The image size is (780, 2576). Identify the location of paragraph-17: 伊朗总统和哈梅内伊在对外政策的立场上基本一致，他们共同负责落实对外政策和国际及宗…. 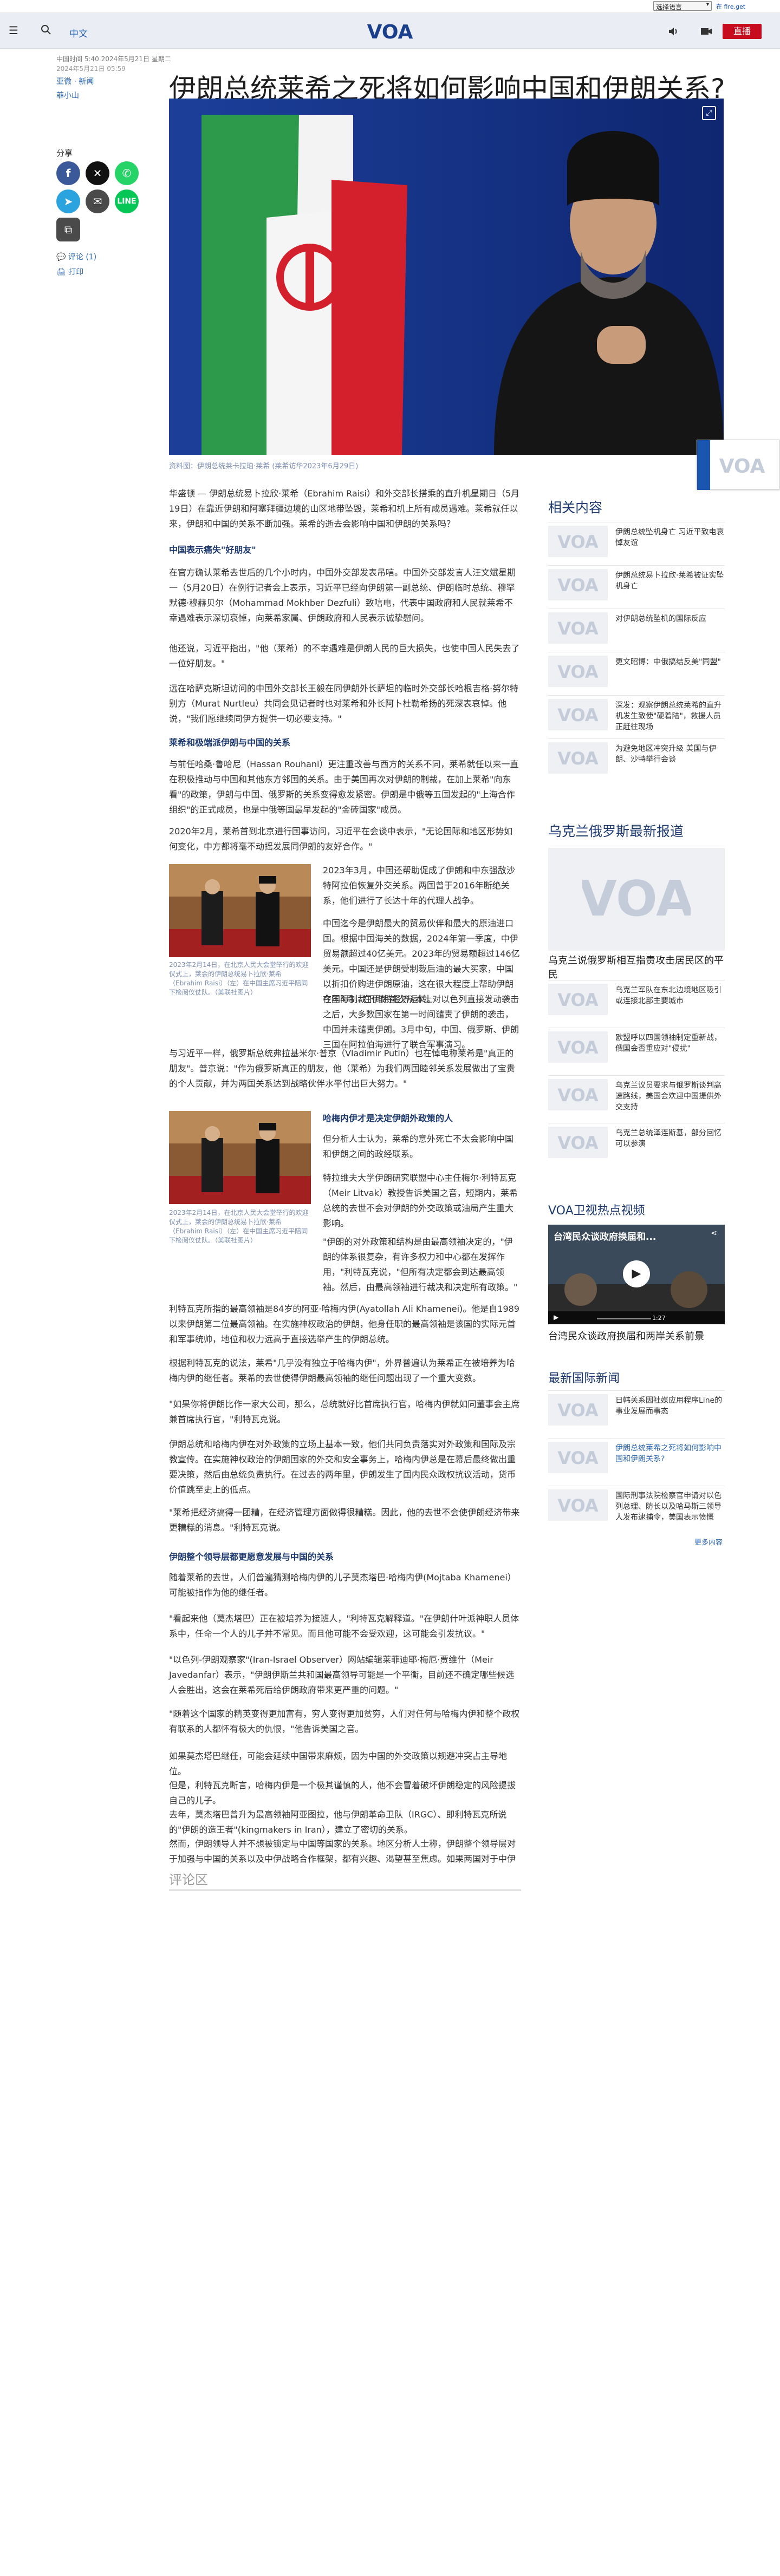
(342, 1467).